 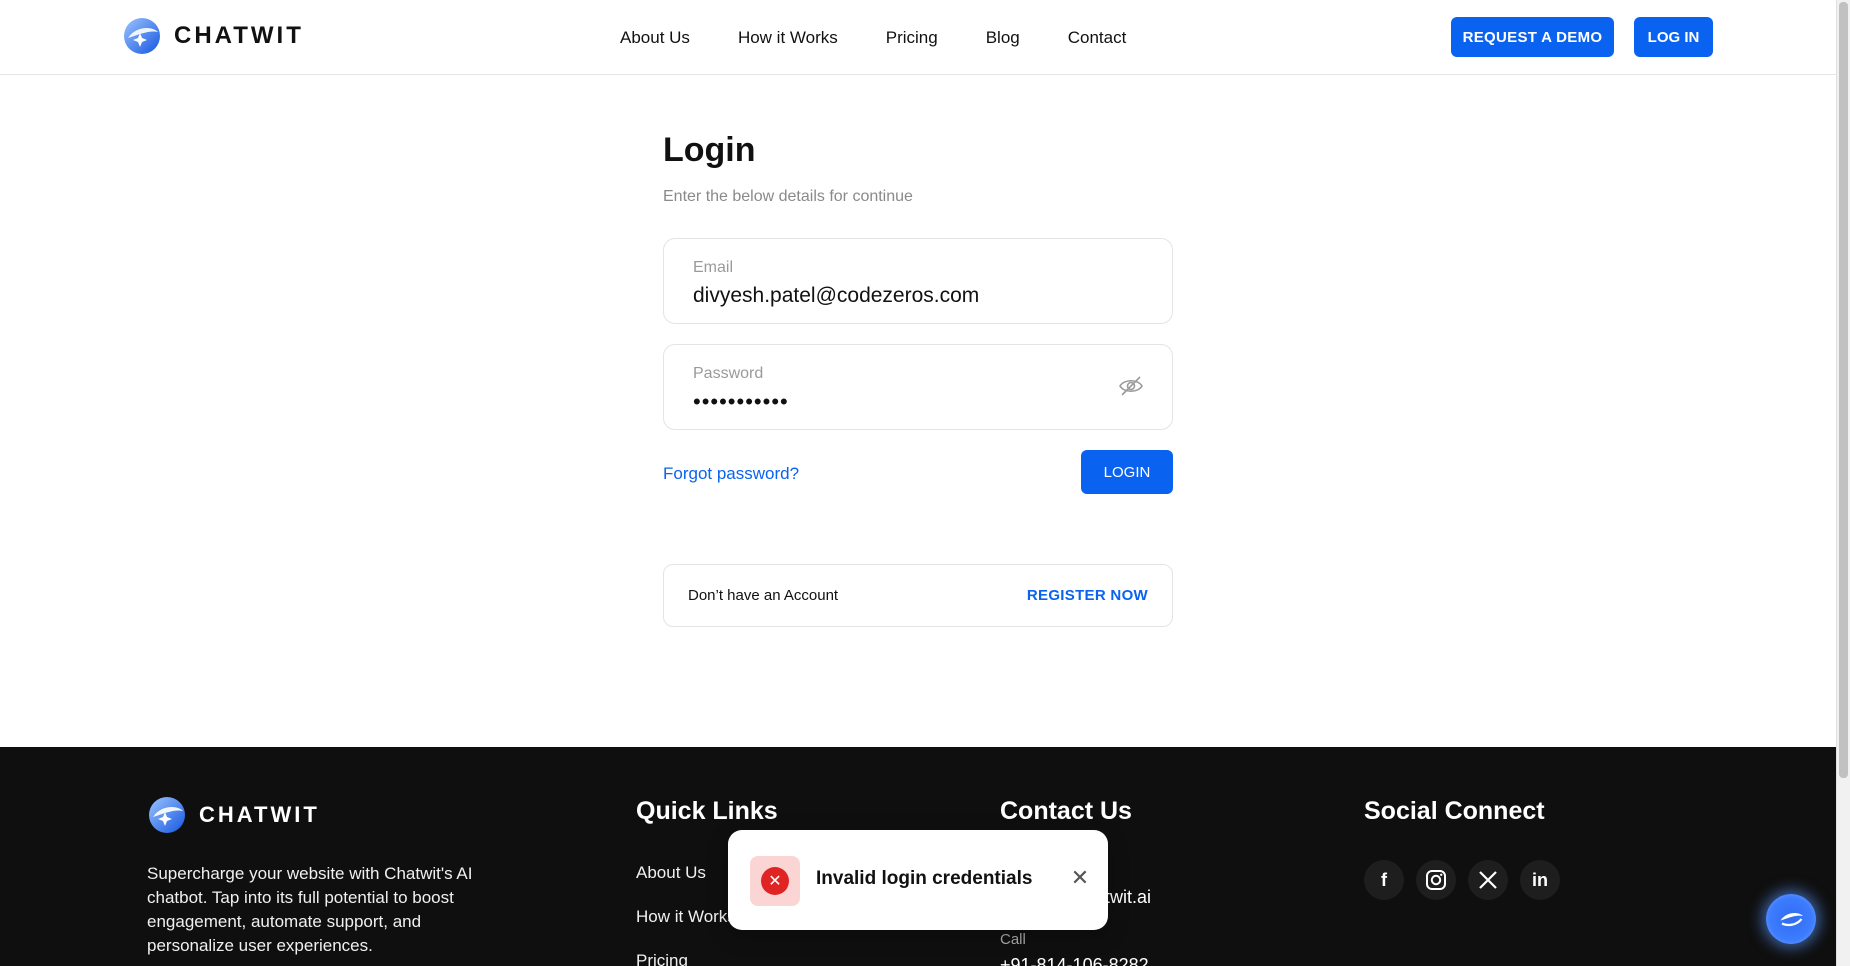 What do you see at coordinates (763, 595) in the screenshot?
I see `no-account-text: Don’t have an Account` at bounding box center [763, 595].